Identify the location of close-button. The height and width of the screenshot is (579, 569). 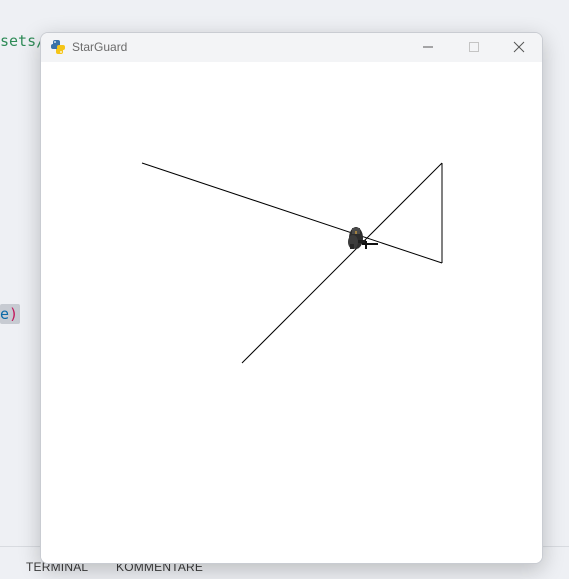
(519, 47).